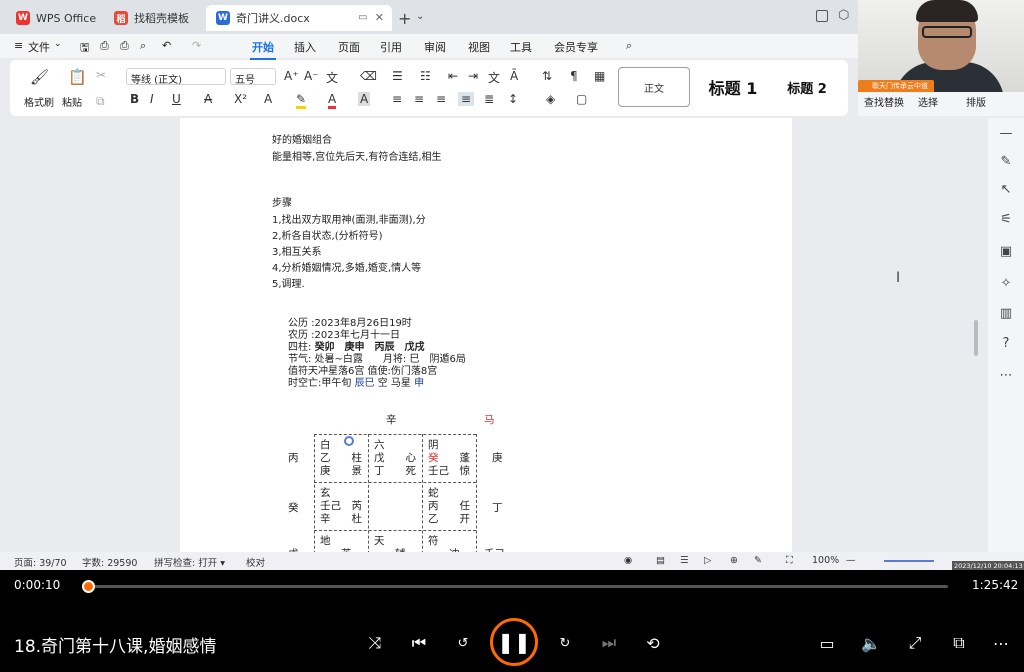  What do you see at coordinates (301, 100) in the screenshot?
I see `highlight-icon: ✎` at bounding box center [301, 100].